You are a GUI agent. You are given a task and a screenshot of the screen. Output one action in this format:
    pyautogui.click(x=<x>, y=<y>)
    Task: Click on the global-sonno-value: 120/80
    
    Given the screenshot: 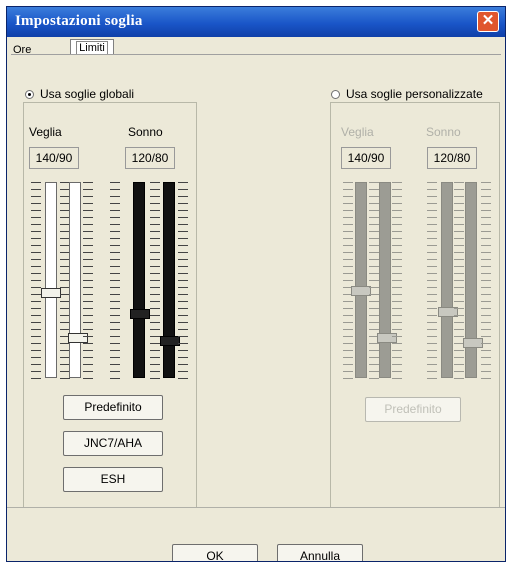 What is the action you would take?
    pyautogui.click(x=150, y=158)
    